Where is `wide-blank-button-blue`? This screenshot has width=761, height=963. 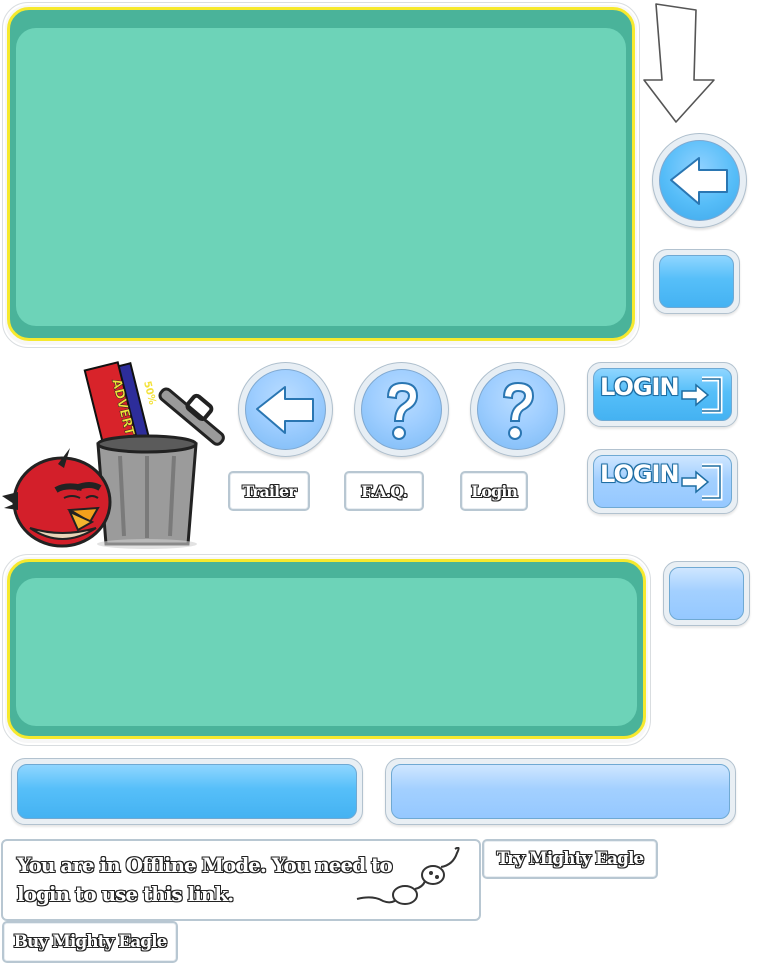 wide-blank-button-blue is located at coordinates (187, 791).